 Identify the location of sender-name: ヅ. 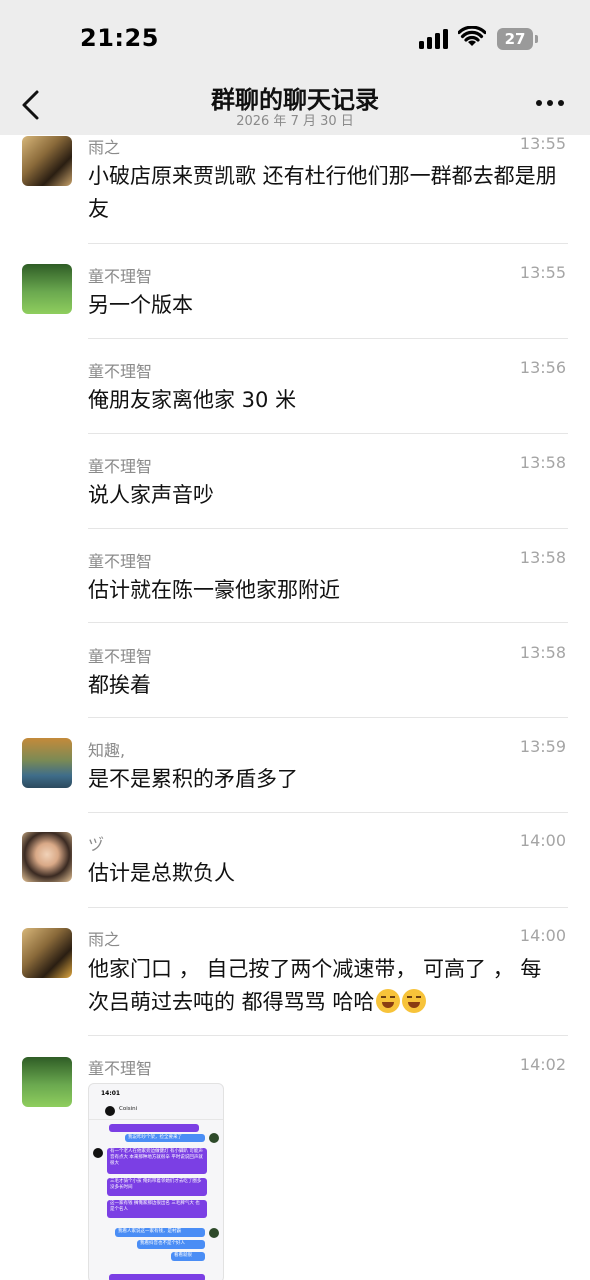
(96, 844).